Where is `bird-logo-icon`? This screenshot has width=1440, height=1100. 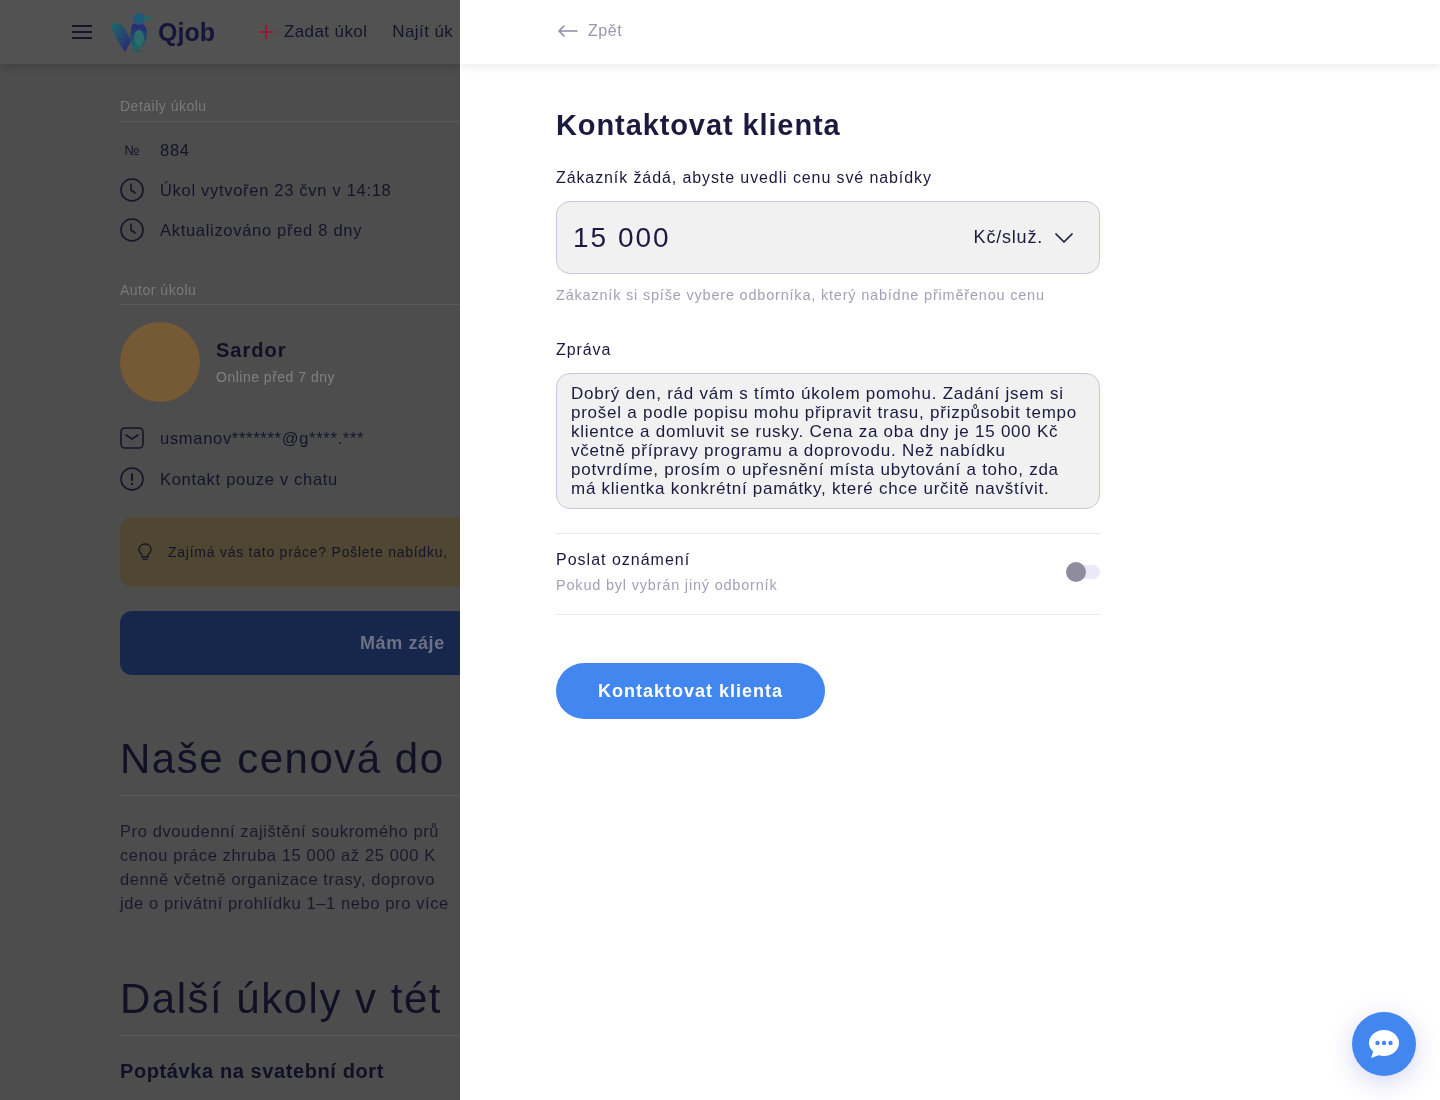 bird-logo-icon is located at coordinates (133, 32).